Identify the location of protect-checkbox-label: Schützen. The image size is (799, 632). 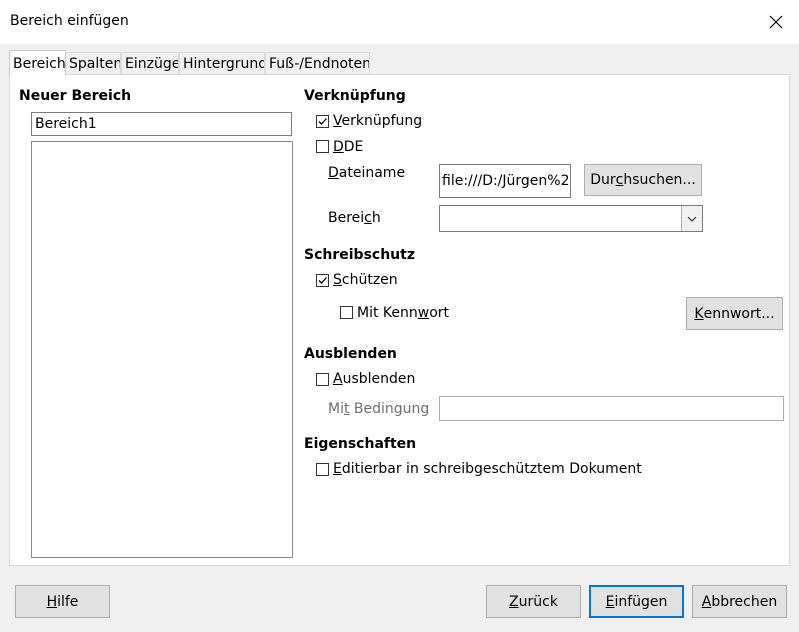
(365, 280).